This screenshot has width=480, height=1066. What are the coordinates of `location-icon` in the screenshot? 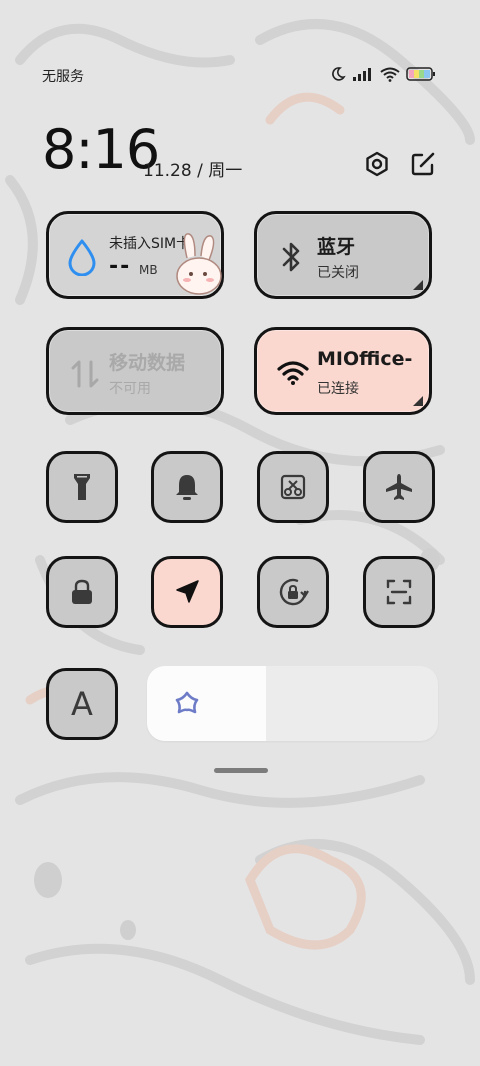 It's located at (187, 591).